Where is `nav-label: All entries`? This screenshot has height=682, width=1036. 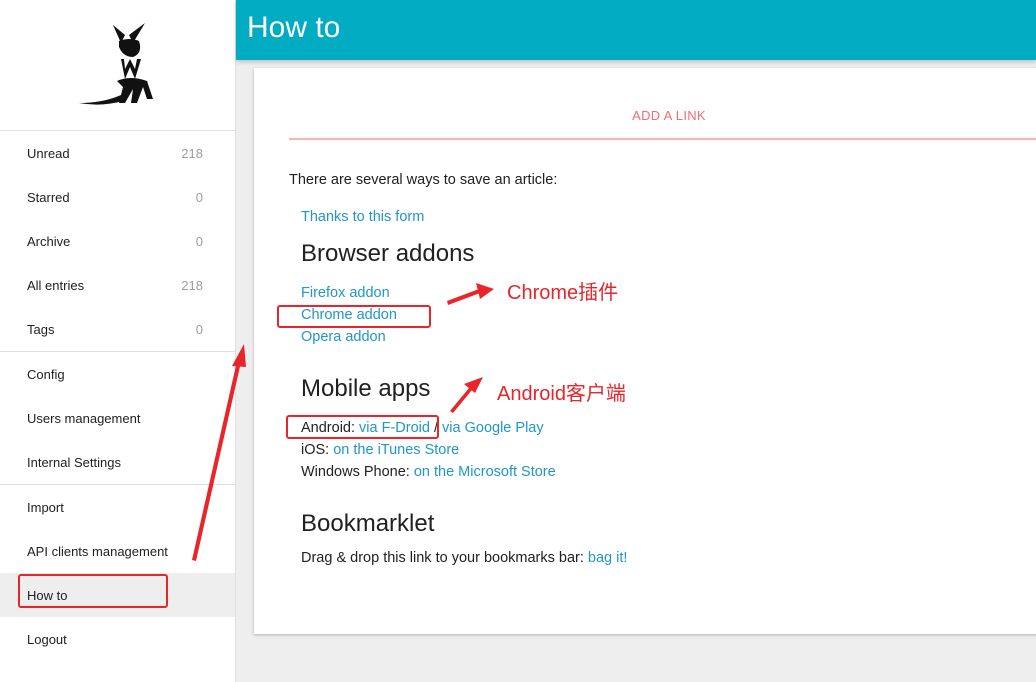 nav-label: All entries is located at coordinates (56, 285).